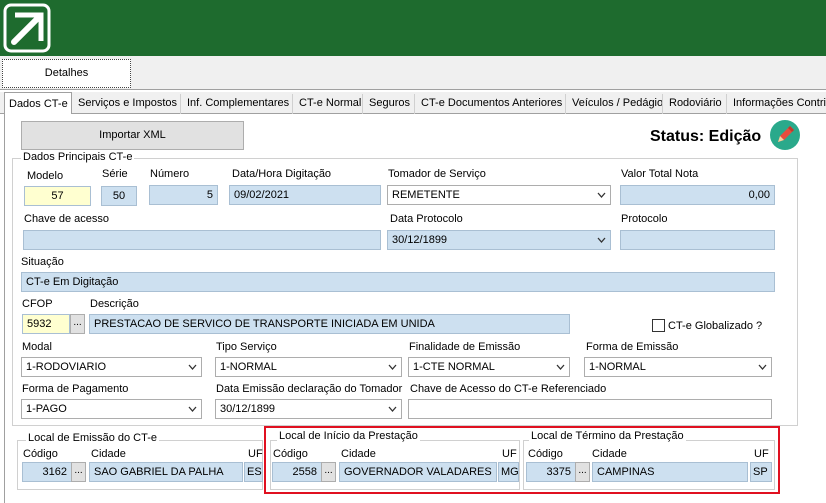 The image size is (826, 503). Describe the element at coordinates (38, 103) in the screenshot. I see `tab-dados-cte: Dados CT-e` at that location.